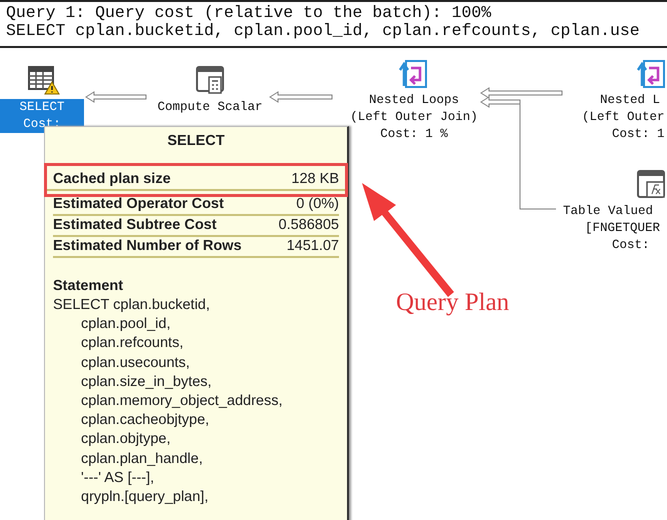 This screenshot has width=667, height=520. What do you see at coordinates (196, 141) in the screenshot?
I see `tooltip-title: SELECT` at bounding box center [196, 141].